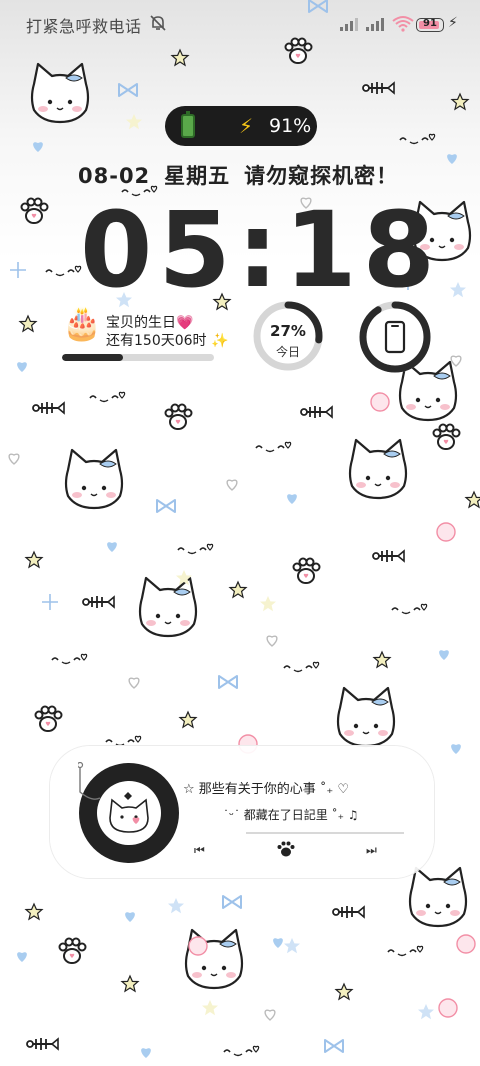 The height and width of the screenshot is (1066, 480). Describe the element at coordinates (129, 813) in the screenshot. I see `vinyl-record-icon` at that location.